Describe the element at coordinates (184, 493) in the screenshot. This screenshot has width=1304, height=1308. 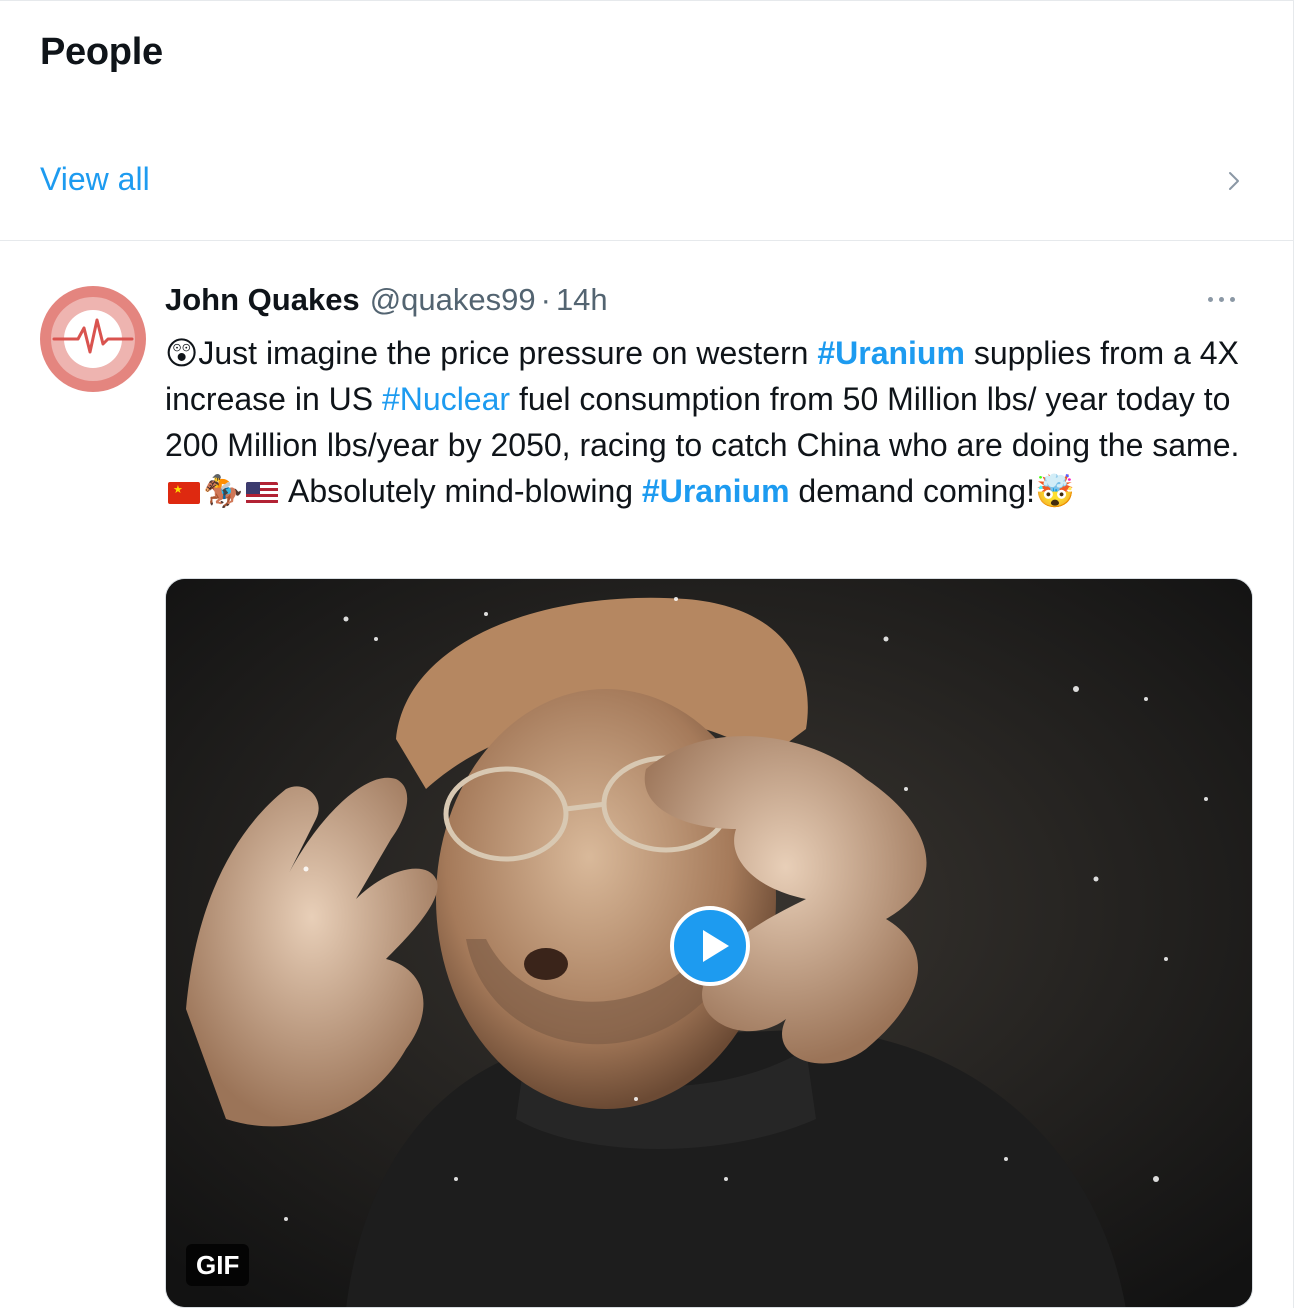
I see `china-flag-icon: ★` at that location.